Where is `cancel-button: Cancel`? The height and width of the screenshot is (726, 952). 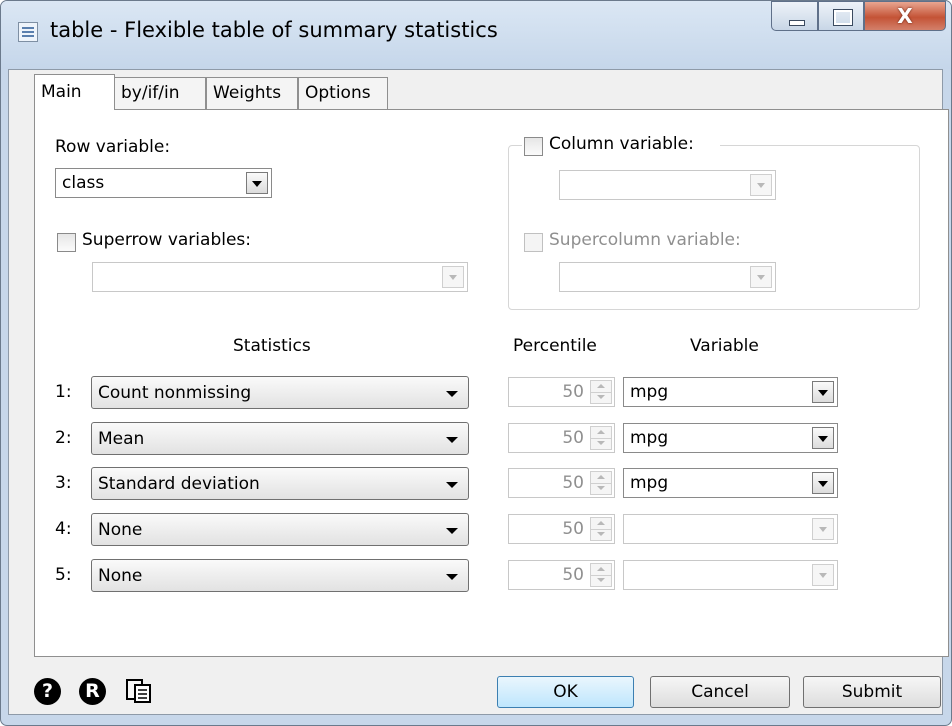 cancel-button: Cancel is located at coordinates (720, 692).